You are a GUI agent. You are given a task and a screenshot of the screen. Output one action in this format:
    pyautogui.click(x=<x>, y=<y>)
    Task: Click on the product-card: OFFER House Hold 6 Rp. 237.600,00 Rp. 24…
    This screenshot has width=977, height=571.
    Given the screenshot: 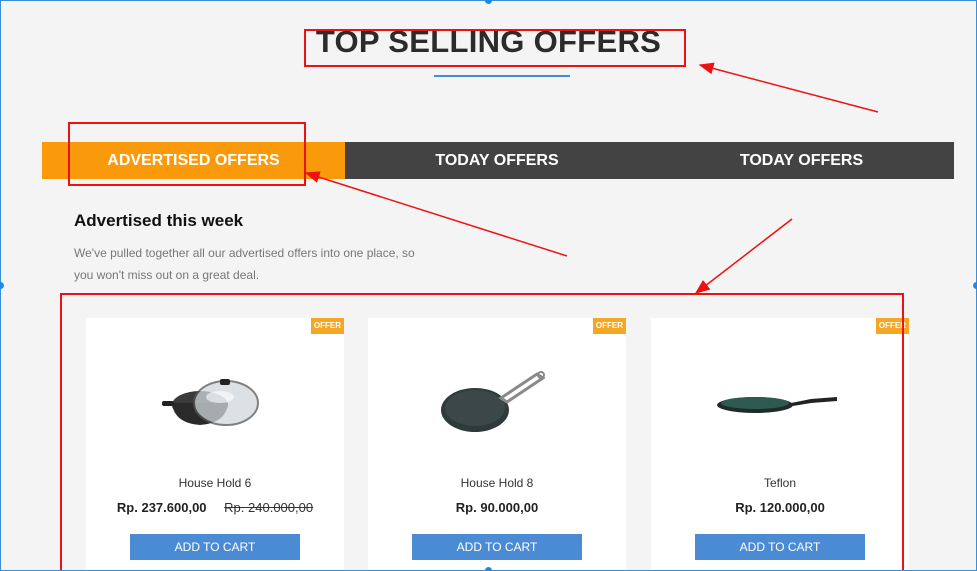 What is the action you would take?
    pyautogui.click(x=215, y=444)
    